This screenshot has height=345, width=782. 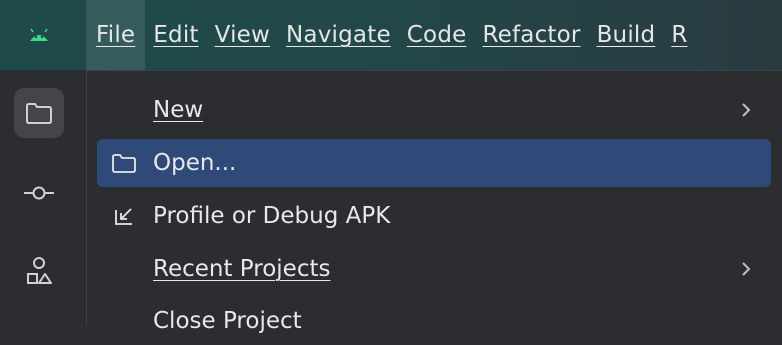 I want to click on menu-item-label: Close Project, so click(x=227, y=321).